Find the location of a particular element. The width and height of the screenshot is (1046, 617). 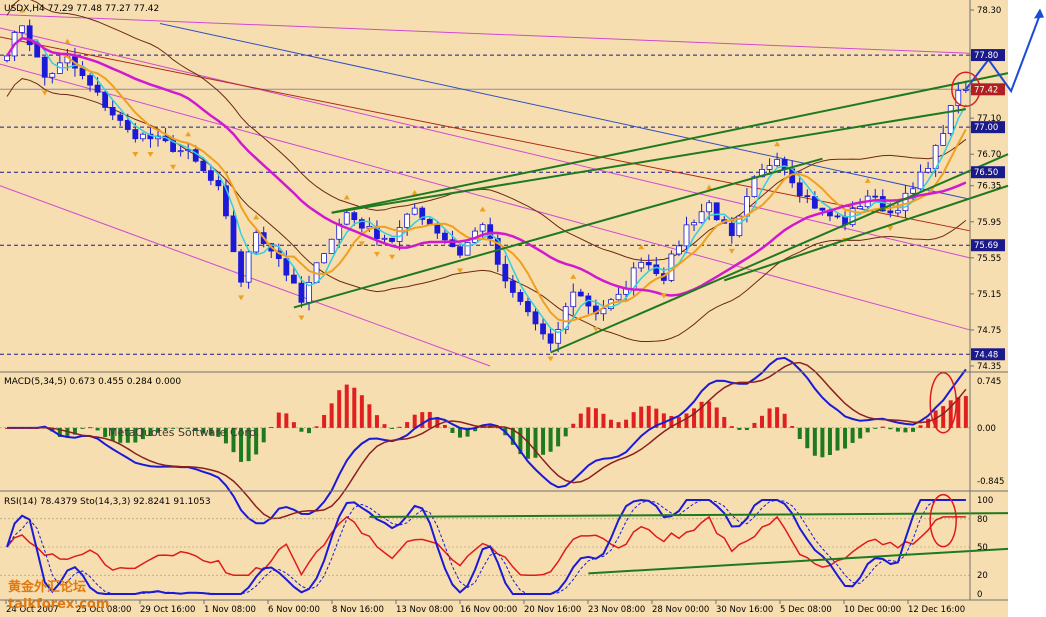

time-tick-label: 30 Nov 16:00 is located at coordinates (744, 610).